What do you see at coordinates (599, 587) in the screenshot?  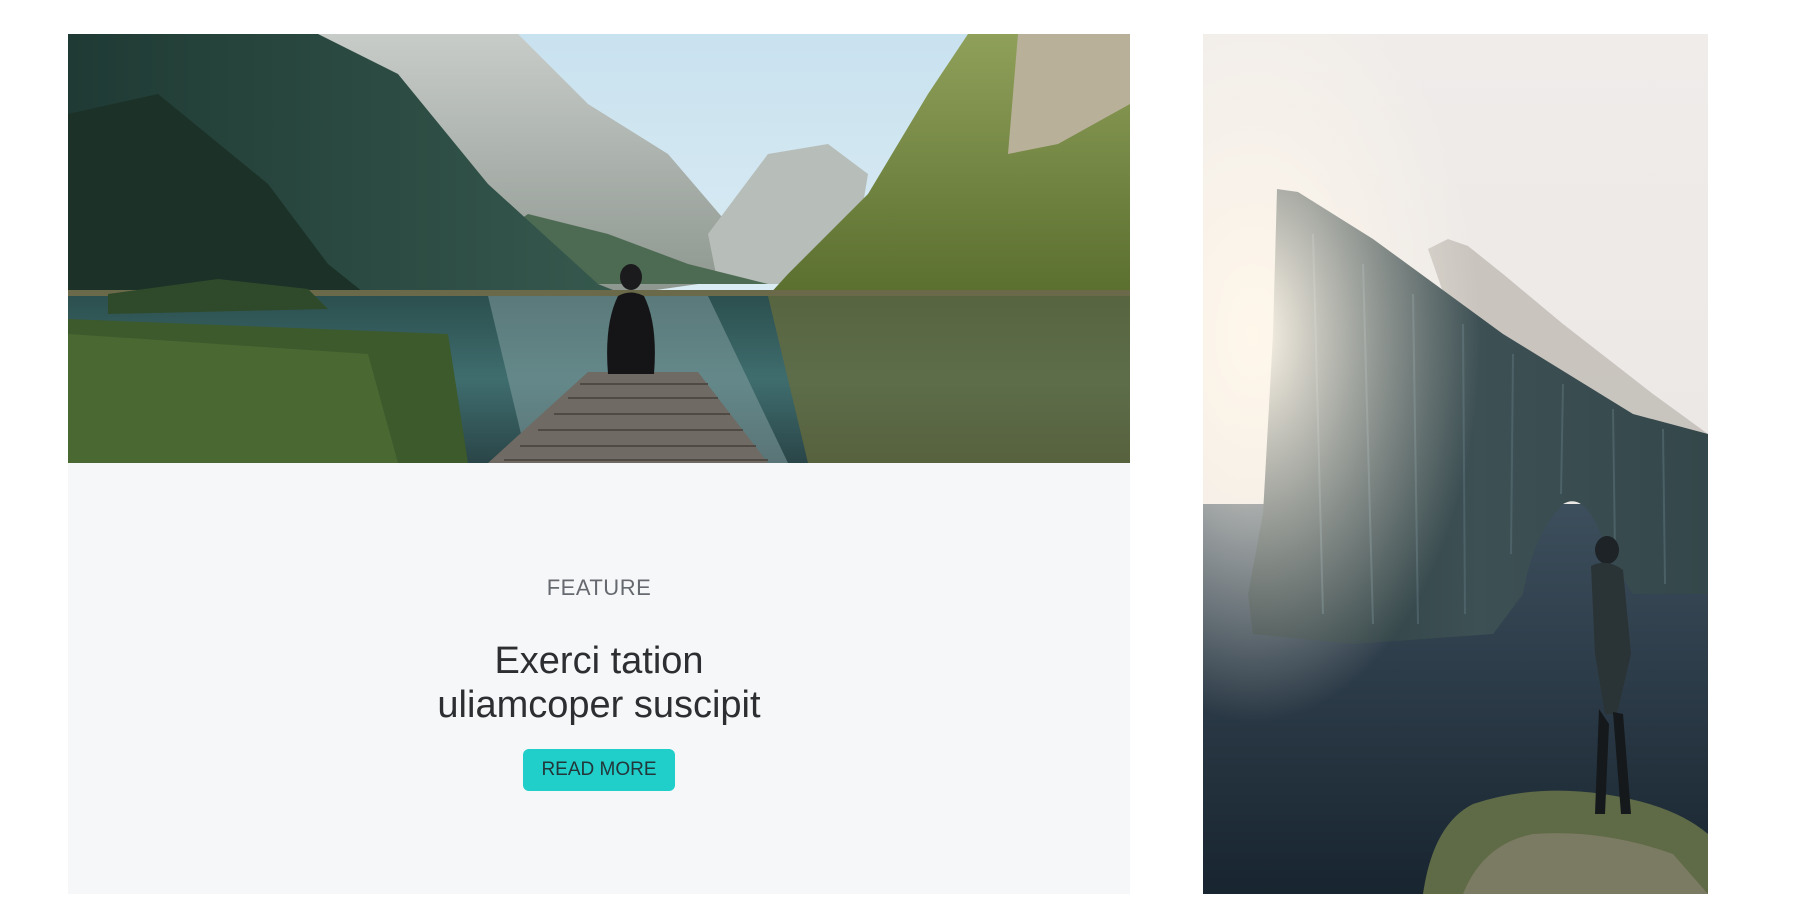 I see `category-label: FEATURE` at bounding box center [599, 587].